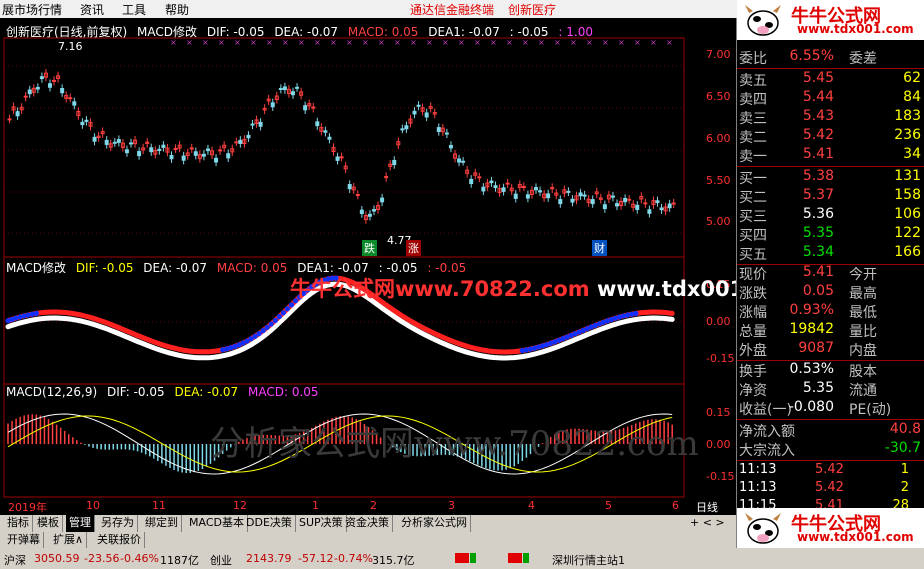 Image resolution: width=924 pixels, height=569 pixels. Describe the element at coordinates (36, 268) in the screenshot. I see `mm-title: MACD修改` at that location.